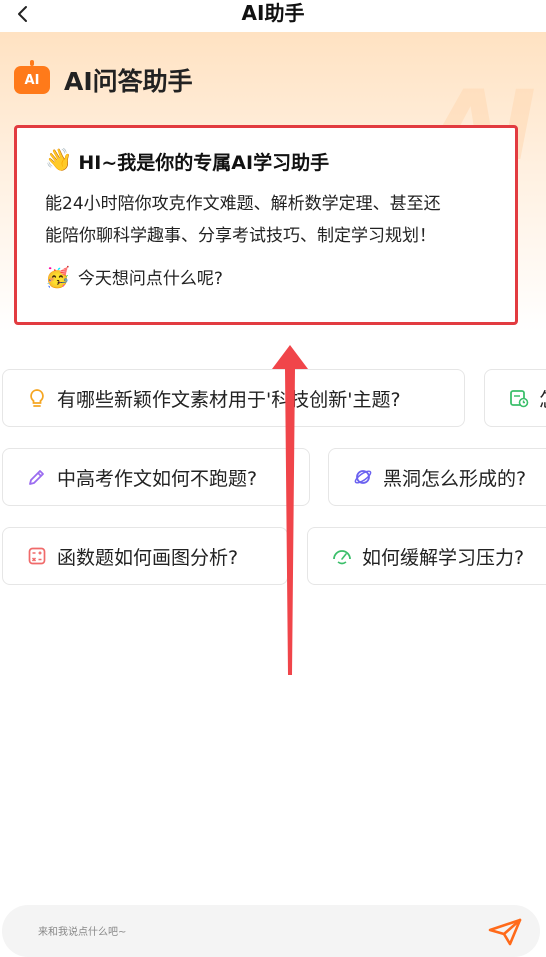 This screenshot has width=546, height=957. What do you see at coordinates (273, 13) in the screenshot?
I see `page-title: AI助手` at bounding box center [273, 13].